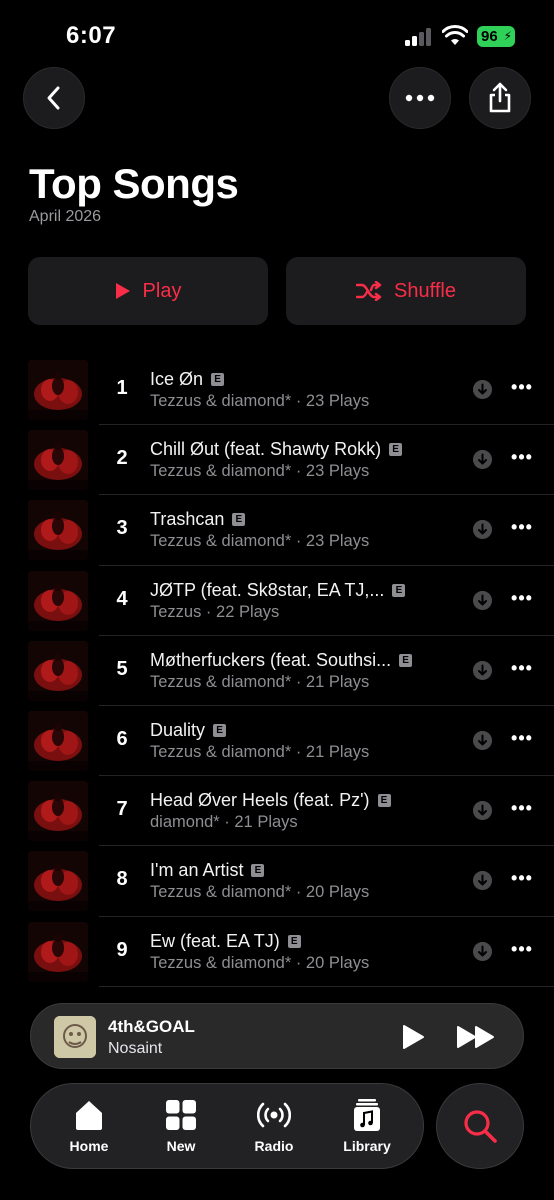 This screenshot has height=1200, width=554. Describe the element at coordinates (122, 668) in the screenshot. I see `song-rank: 5` at that location.